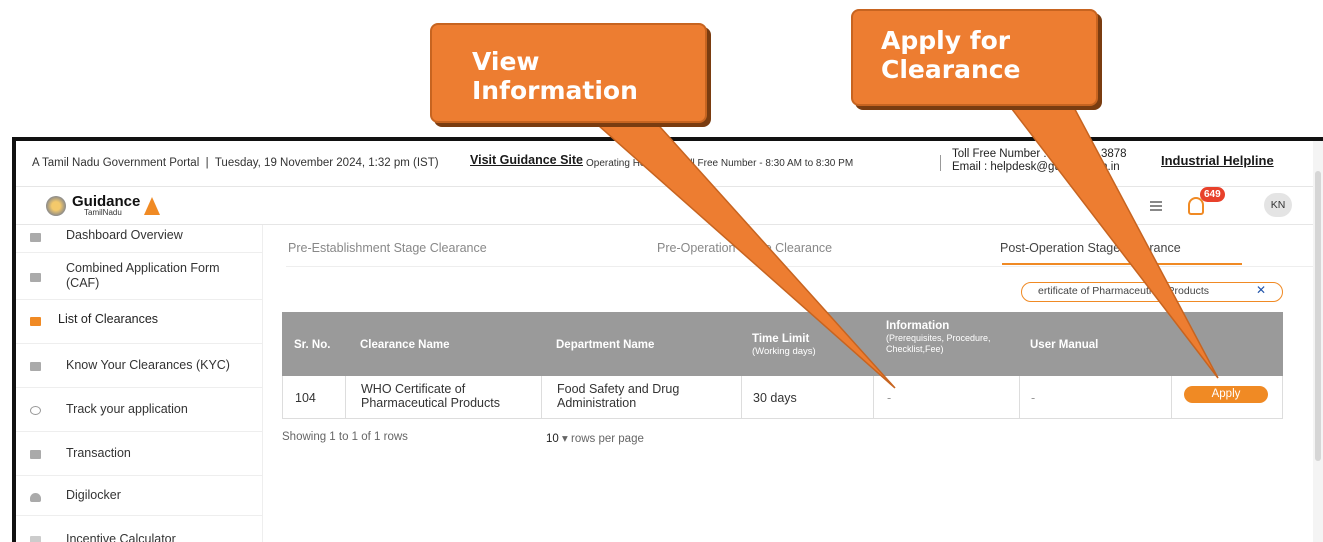 The height and width of the screenshot is (542, 1323). I want to click on sidebar-item-kyc: Know Your Clearances (KYC), so click(139, 366).